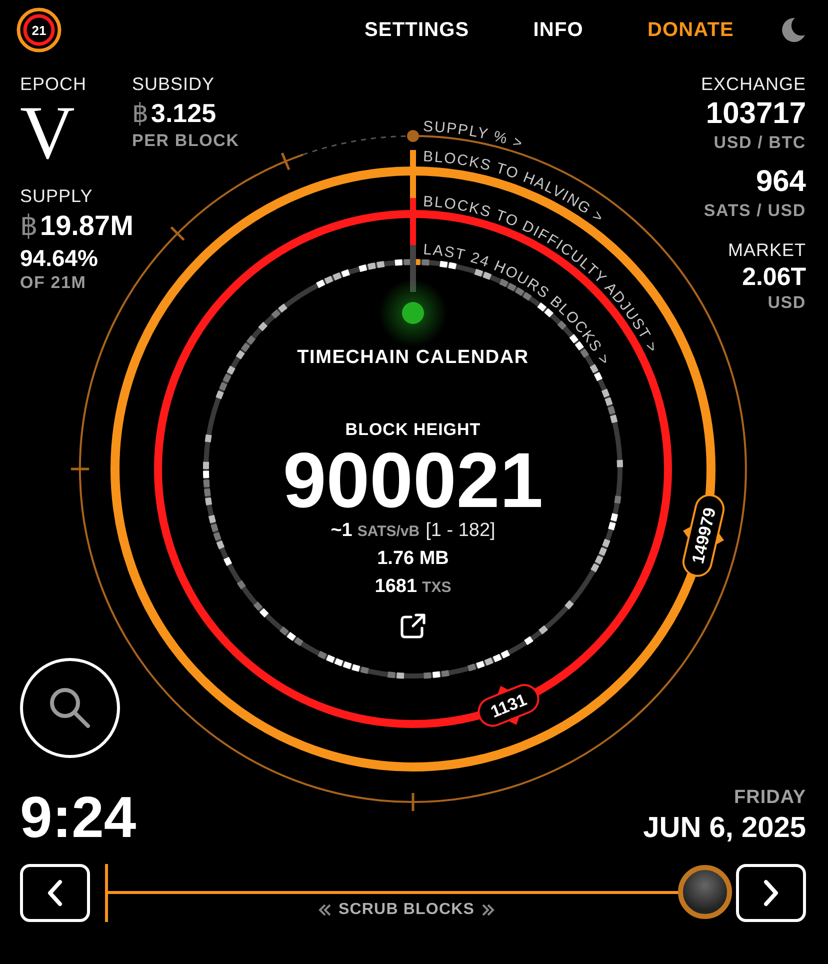  Describe the element at coordinates (413, 480) in the screenshot. I see `block-height: 900021` at that location.